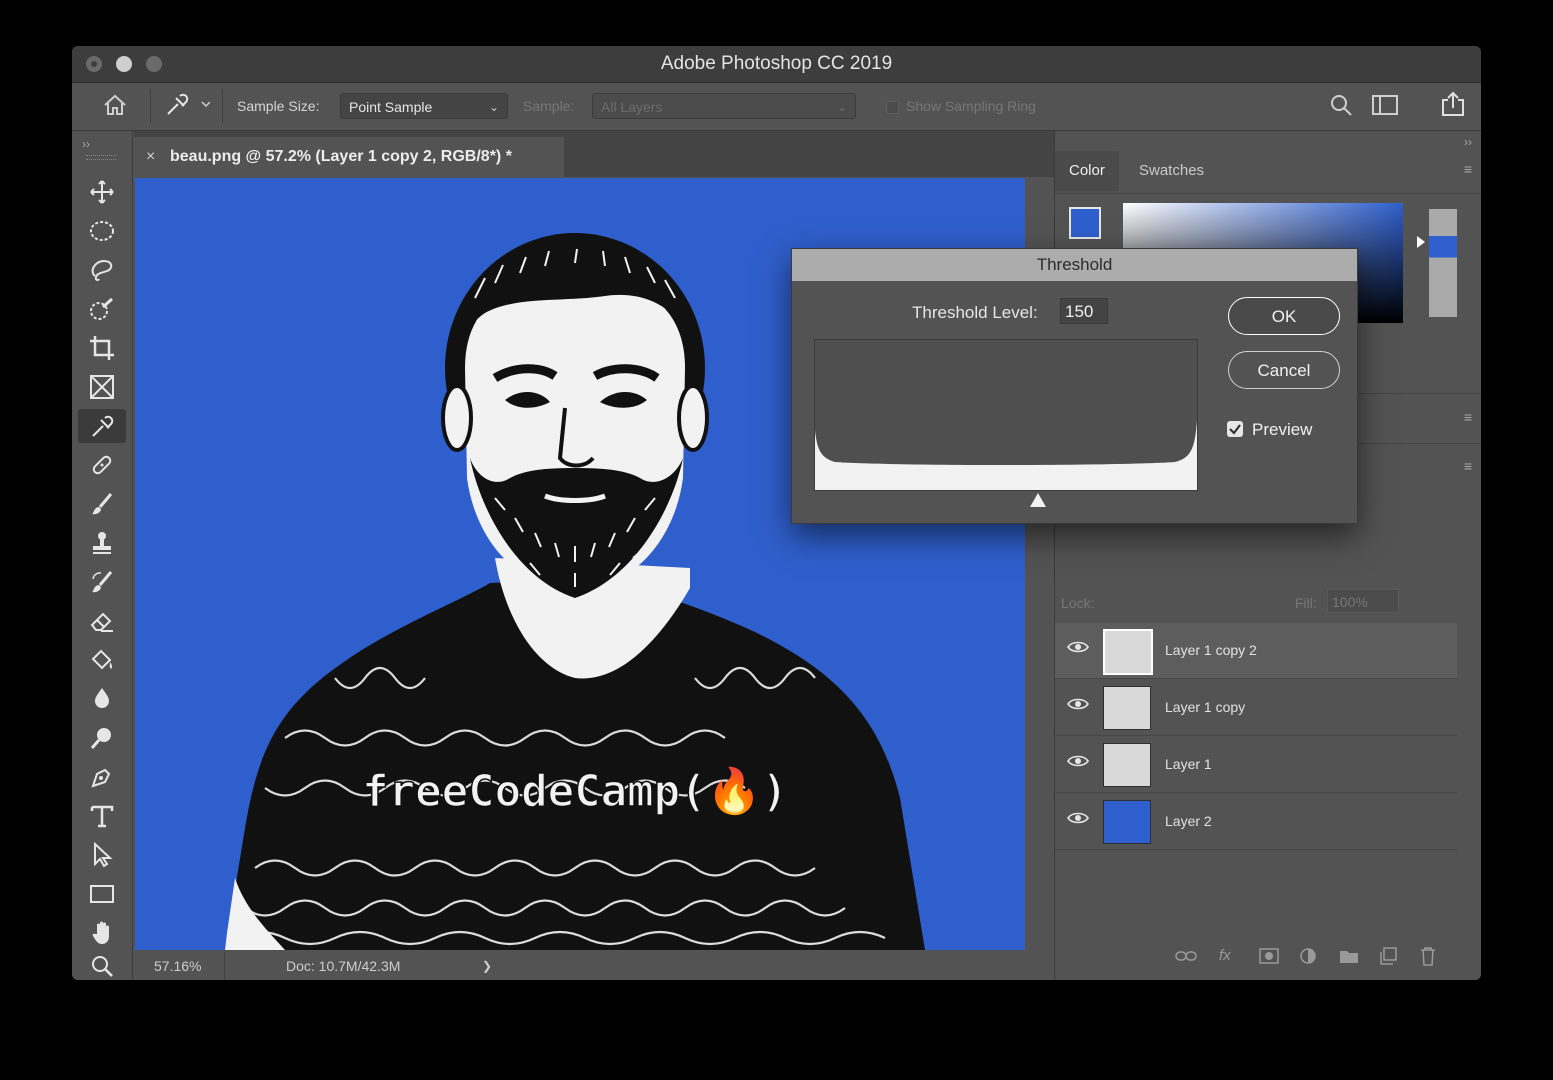  I want to click on sample-value: All Layers, so click(632, 107).